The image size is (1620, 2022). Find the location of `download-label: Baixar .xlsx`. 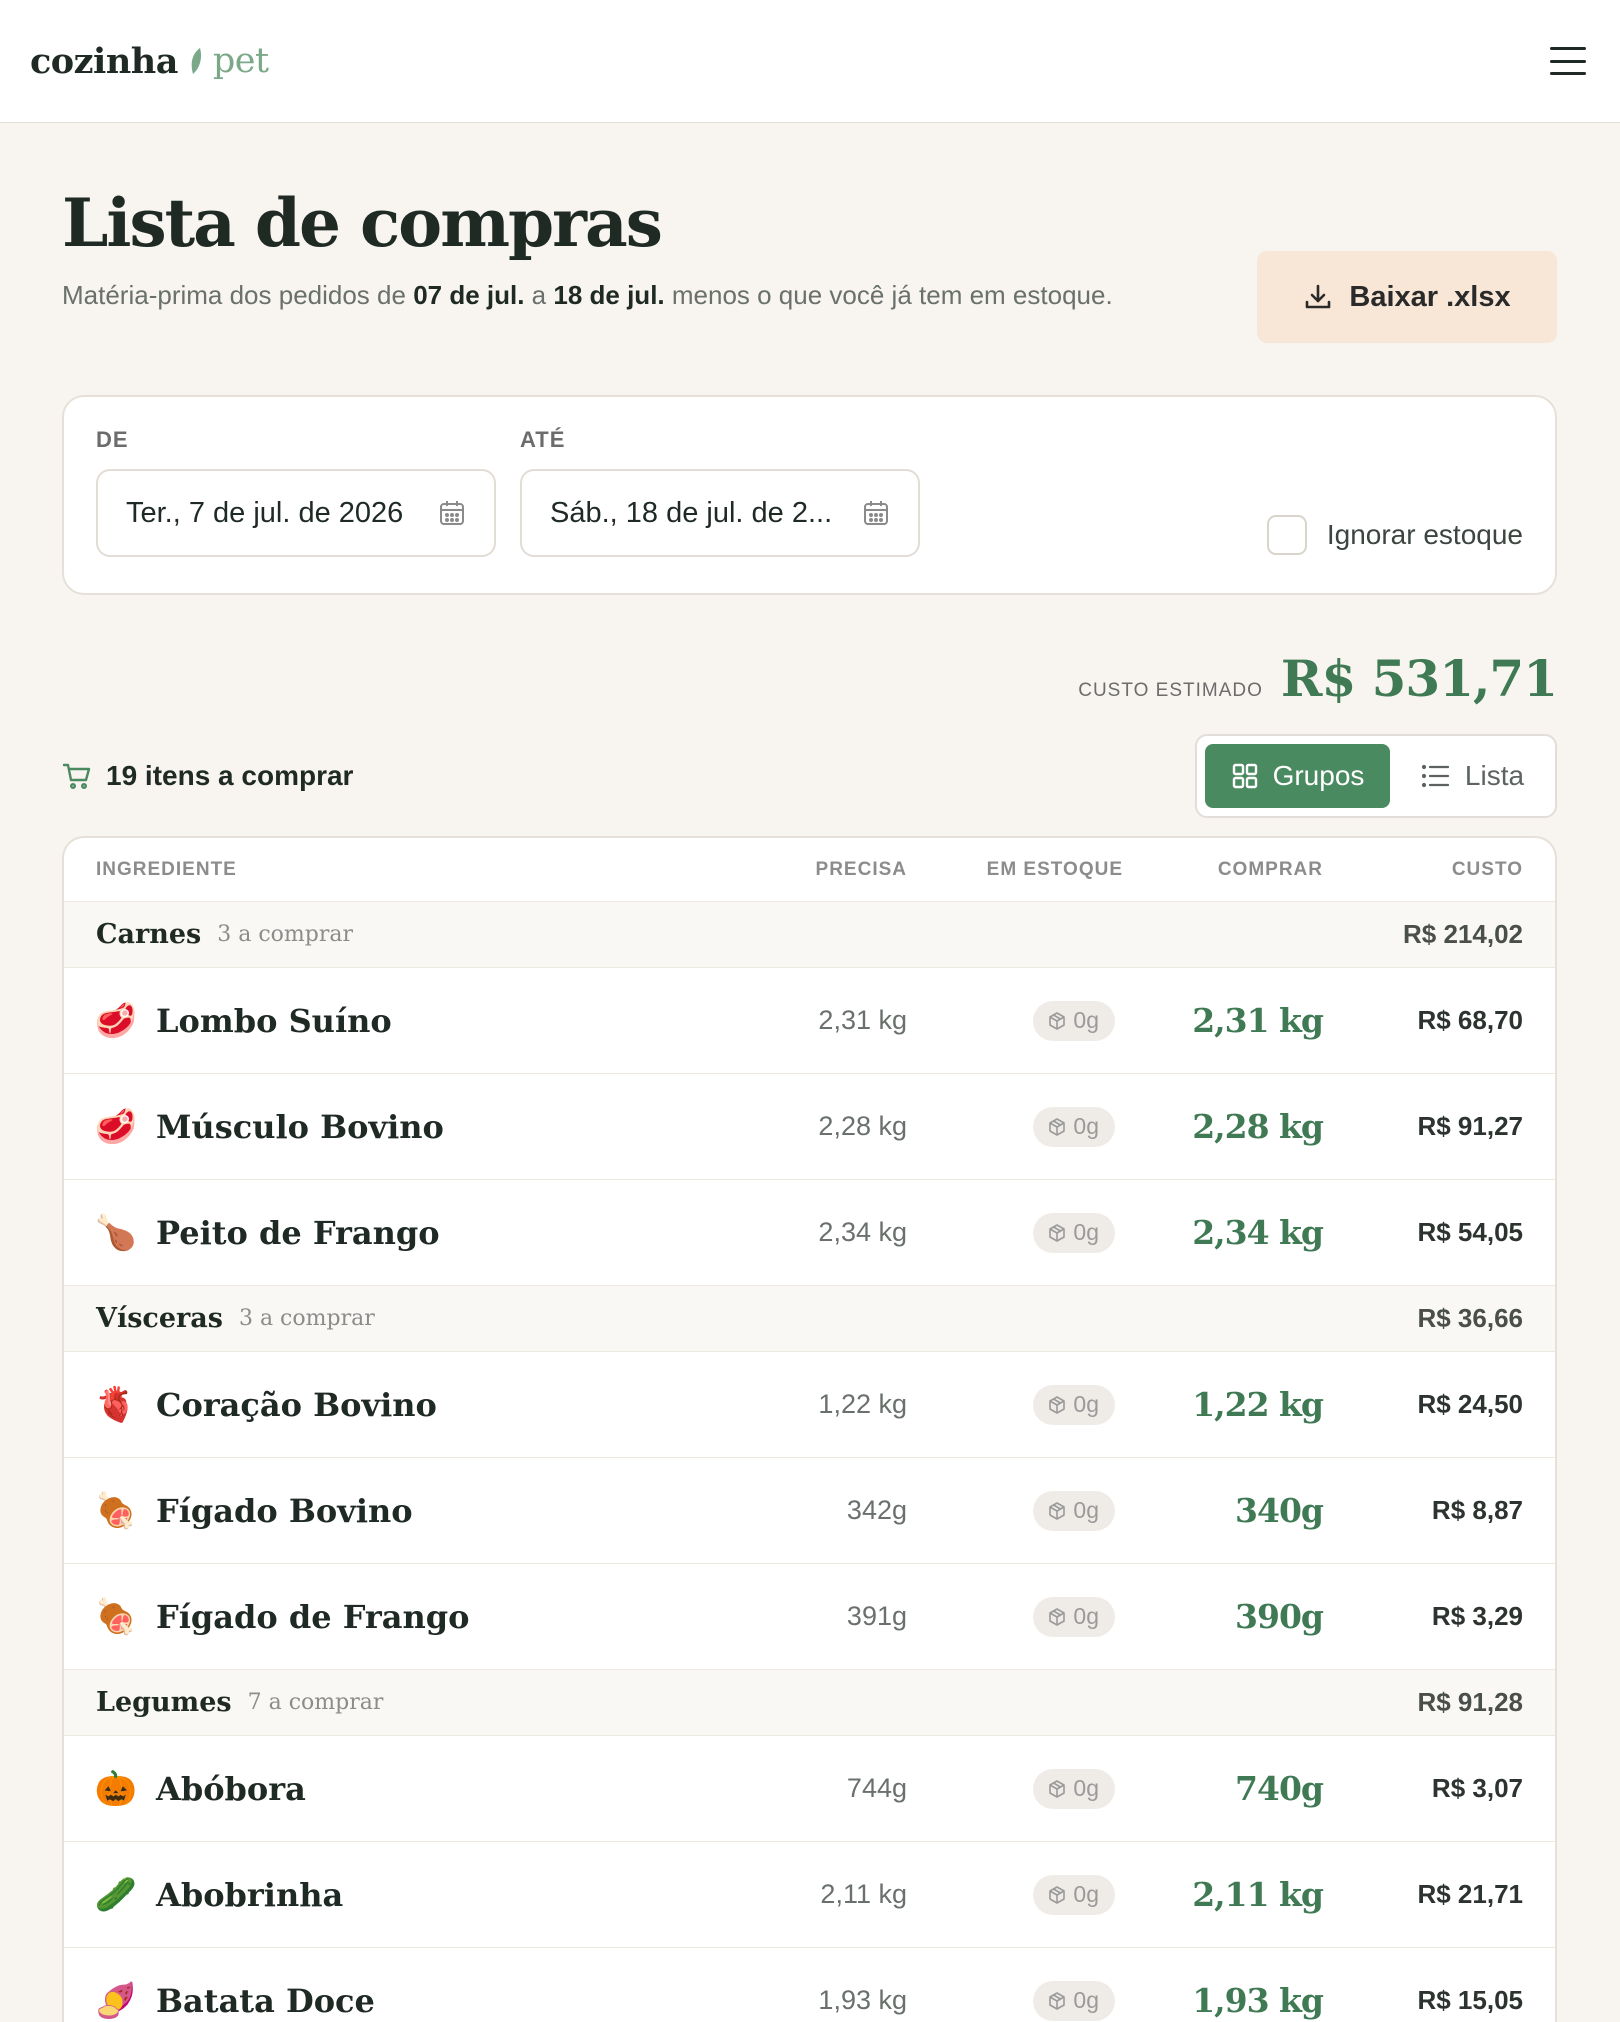

download-label: Baixar .xlsx is located at coordinates (1430, 296).